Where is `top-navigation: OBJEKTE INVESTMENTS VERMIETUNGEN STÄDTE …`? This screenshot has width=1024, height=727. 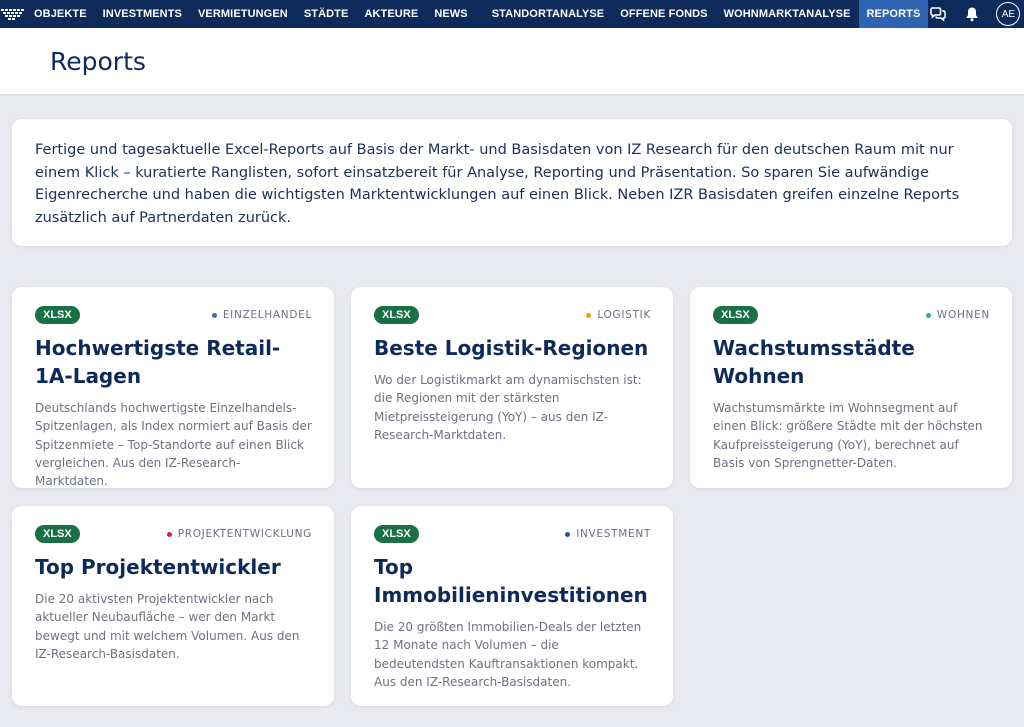
top-navigation: OBJEKTE INVESTMENTS VERMIETUNGEN STÄDTE … is located at coordinates (512, 14).